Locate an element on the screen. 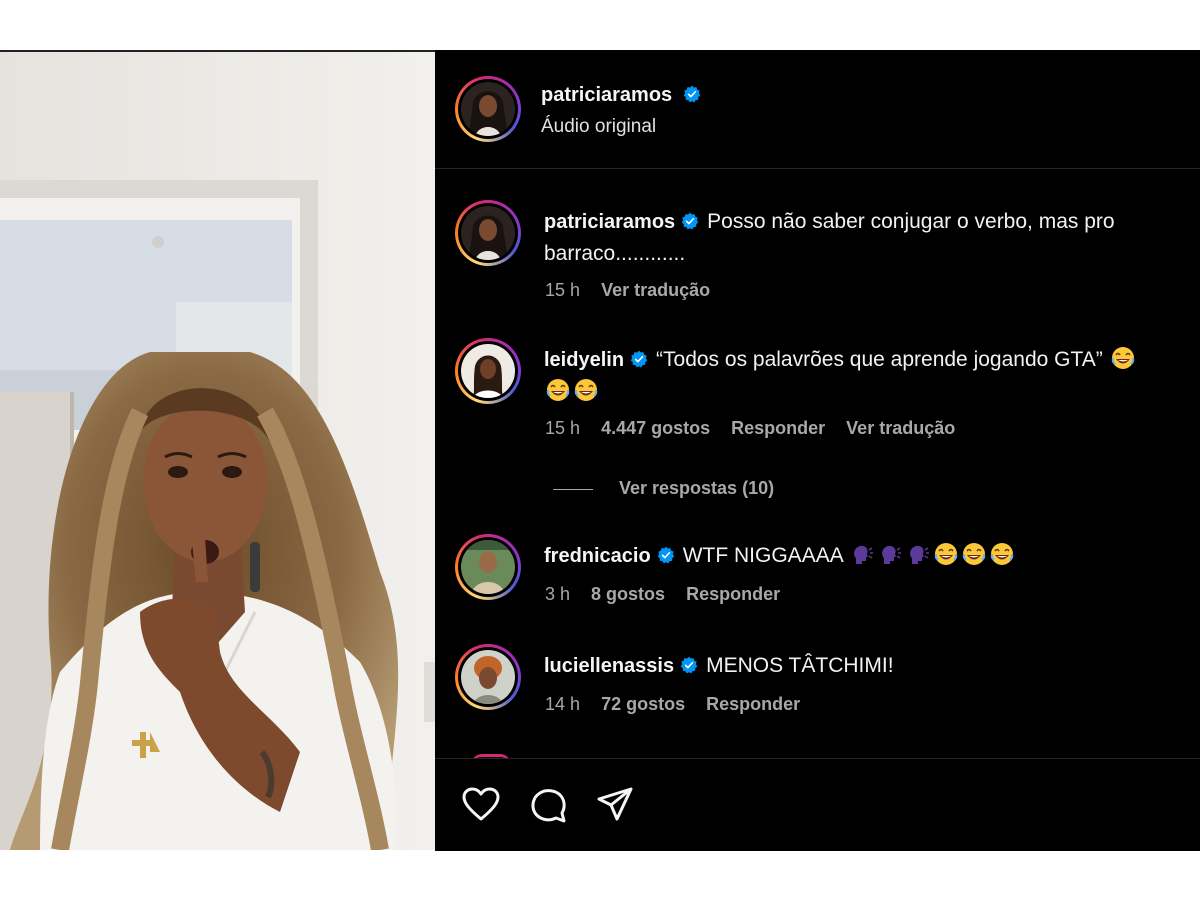  comment-body: luciellenassis MENOS TÂTCHIMI! is located at coordinates (865, 666).